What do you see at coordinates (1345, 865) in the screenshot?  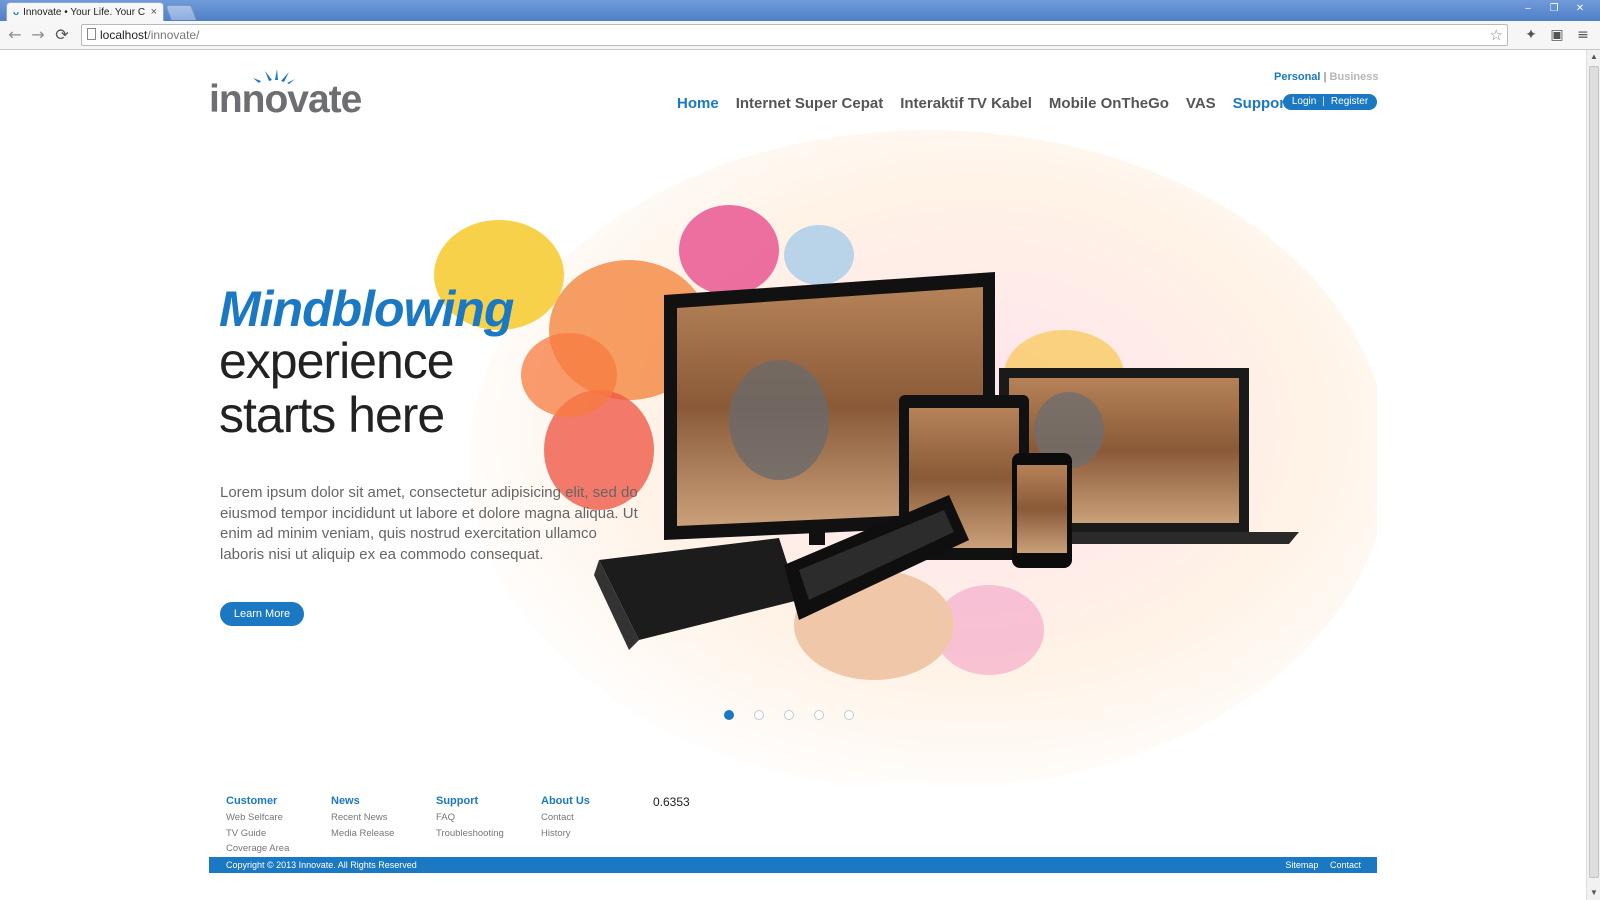 I see `contact-link: Contact` at bounding box center [1345, 865].